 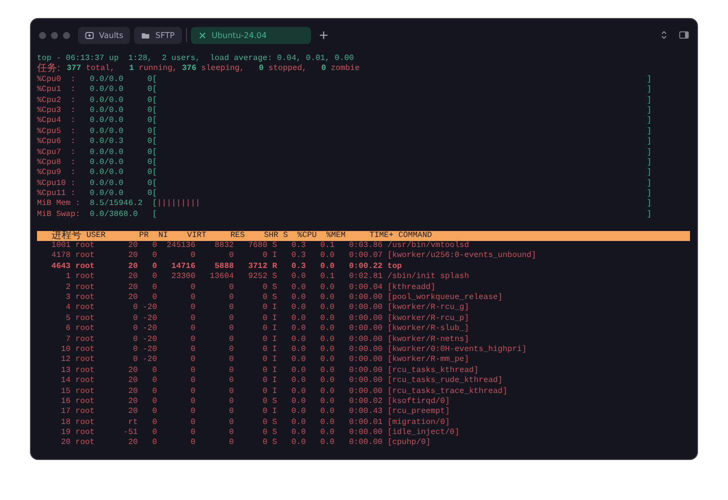 What do you see at coordinates (60, 246) in the screenshot?
I see `table-cell-text: 1001` at bounding box center [60, 246].